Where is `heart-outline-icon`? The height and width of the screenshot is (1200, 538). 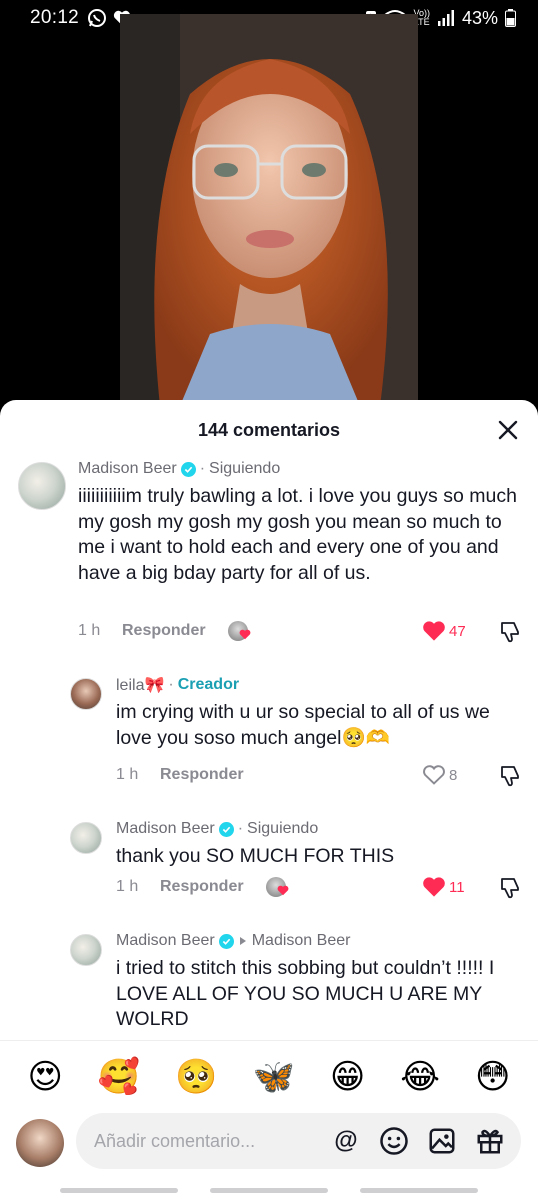 heart-outline-icon is located at coordinates (434, 775).